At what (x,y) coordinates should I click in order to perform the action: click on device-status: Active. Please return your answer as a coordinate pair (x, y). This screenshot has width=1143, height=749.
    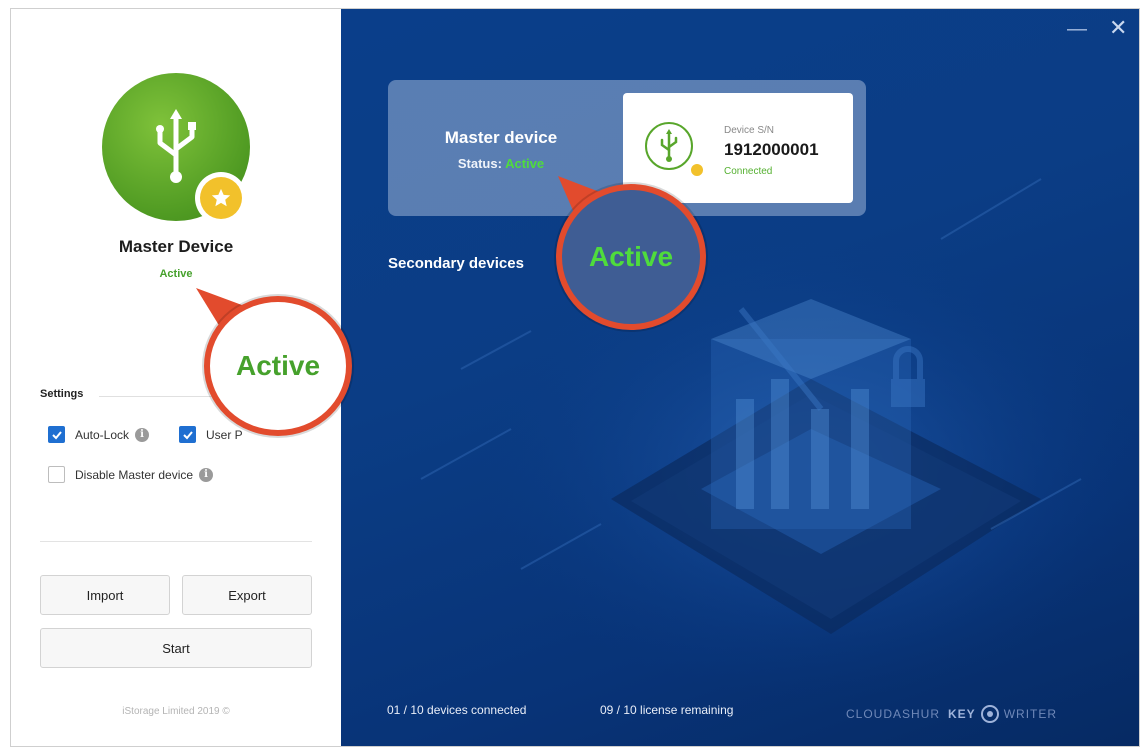
    Looking at the image, I should click on (176, 274).